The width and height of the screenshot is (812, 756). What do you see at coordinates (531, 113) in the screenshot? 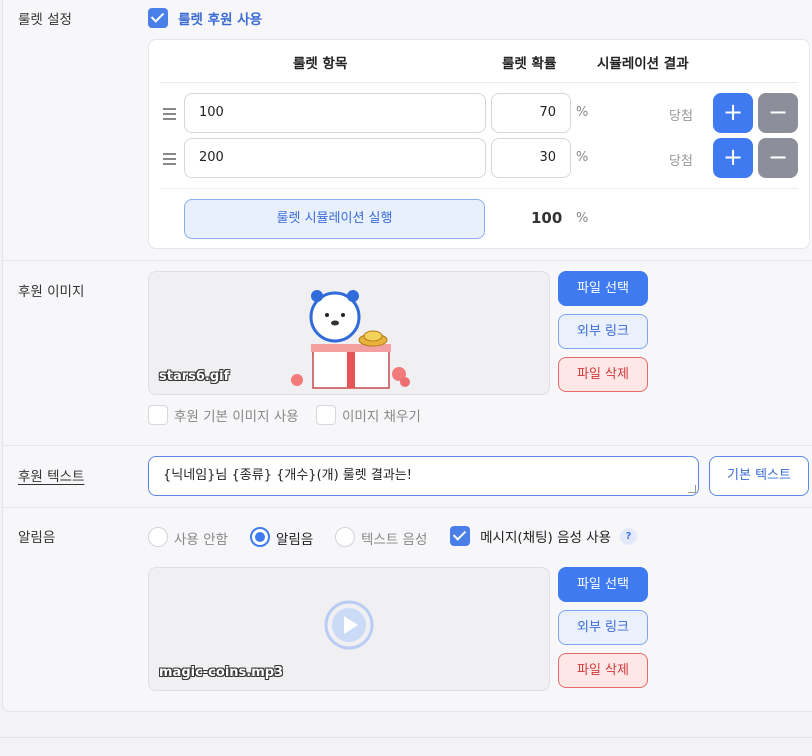
I see `roulette-prob-input: 70` at bounding box center [531, 113].